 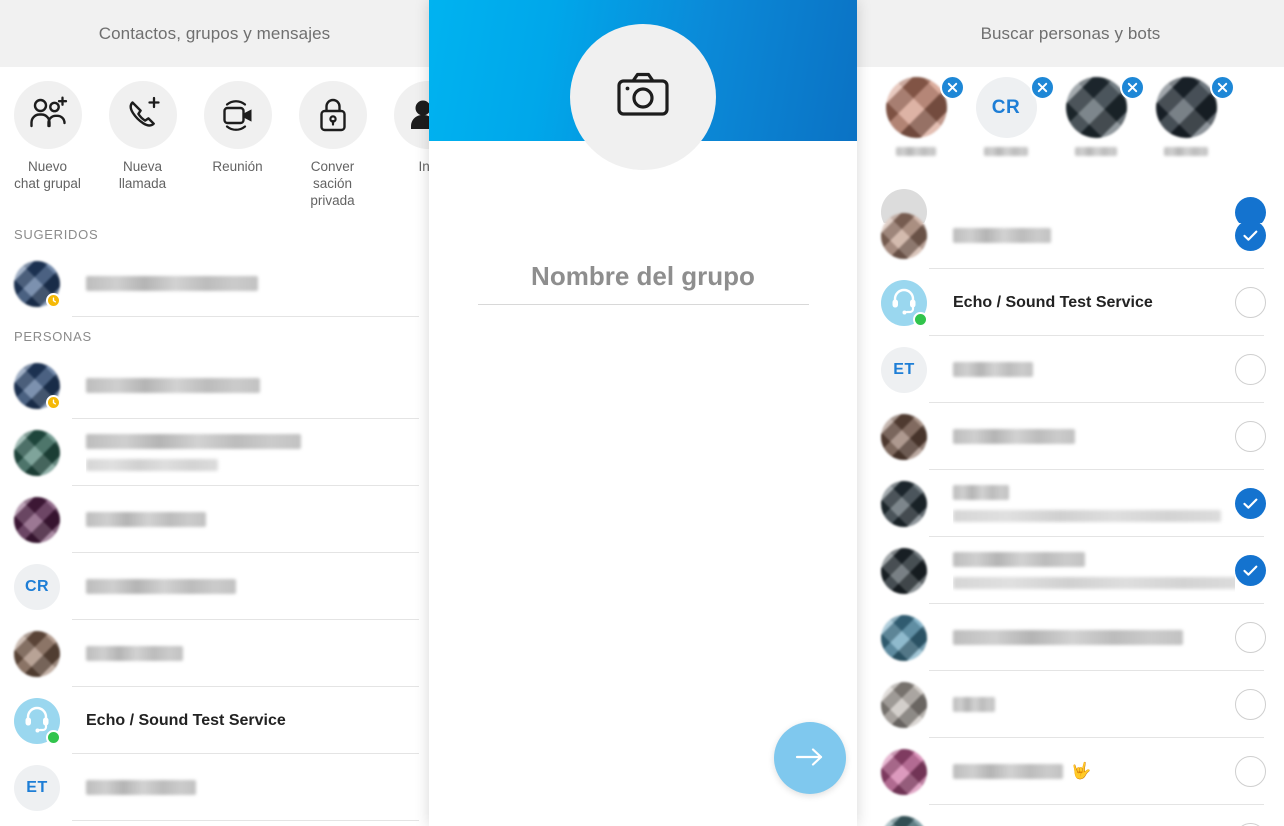 What do you see at coordinates (237, 115) in the screenshot?
I see `video-meeting-icon` at bounding box center [237, 115].